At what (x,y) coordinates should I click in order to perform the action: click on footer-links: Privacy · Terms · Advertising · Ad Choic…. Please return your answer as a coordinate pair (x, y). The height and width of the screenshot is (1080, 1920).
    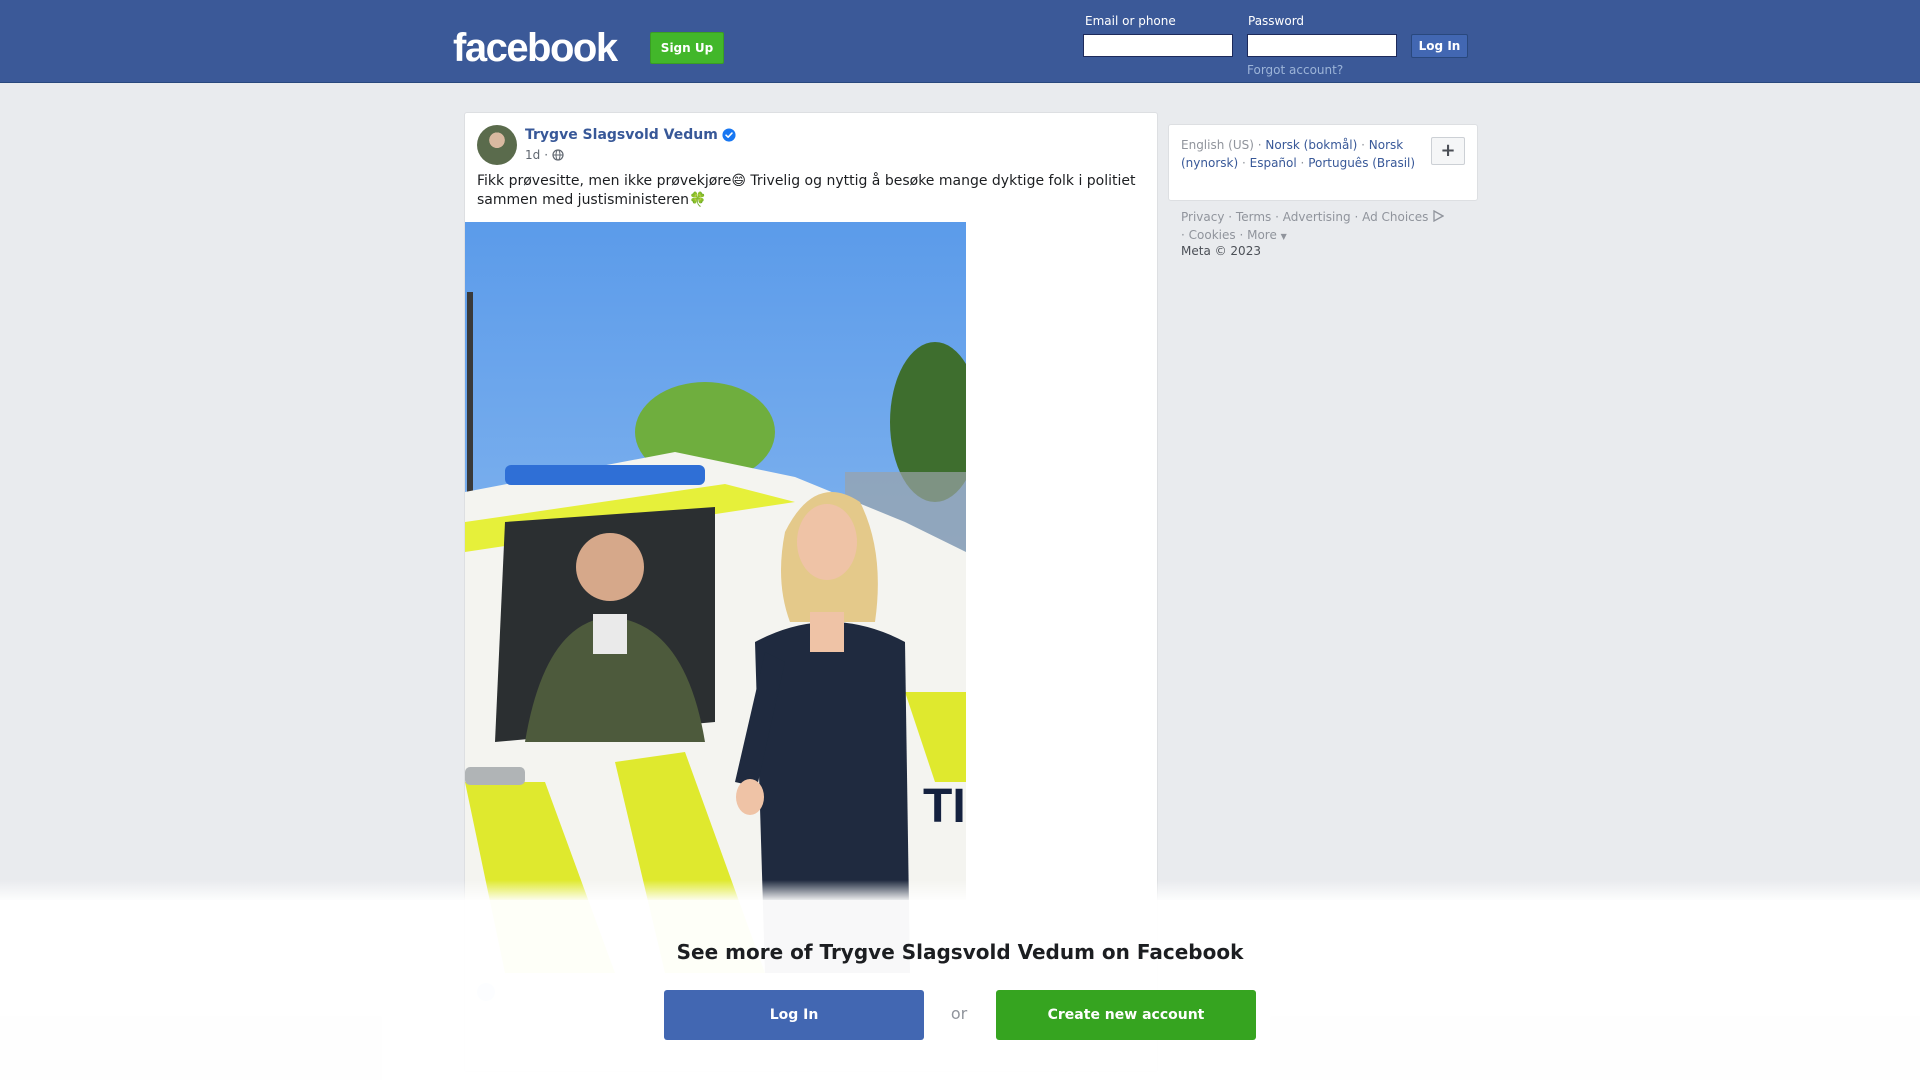
    Looking at the image, I should click on (1331, 227).